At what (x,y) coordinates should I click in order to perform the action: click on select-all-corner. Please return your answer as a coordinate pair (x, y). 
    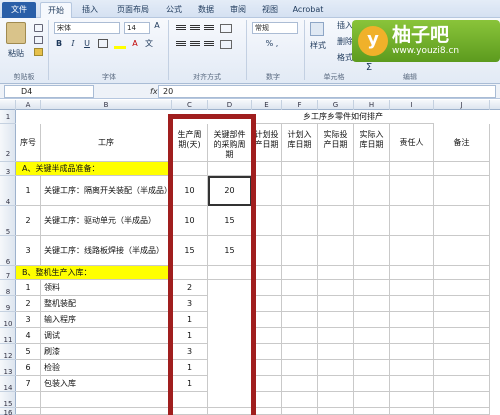
    Looking at the image, I should click on (8, 105).